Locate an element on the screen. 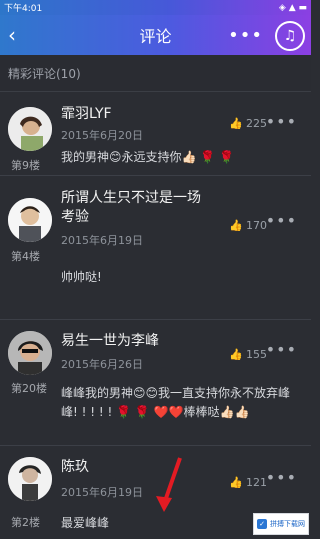  comment-text: 帅帅哒! is located at coordinates (81, 277).